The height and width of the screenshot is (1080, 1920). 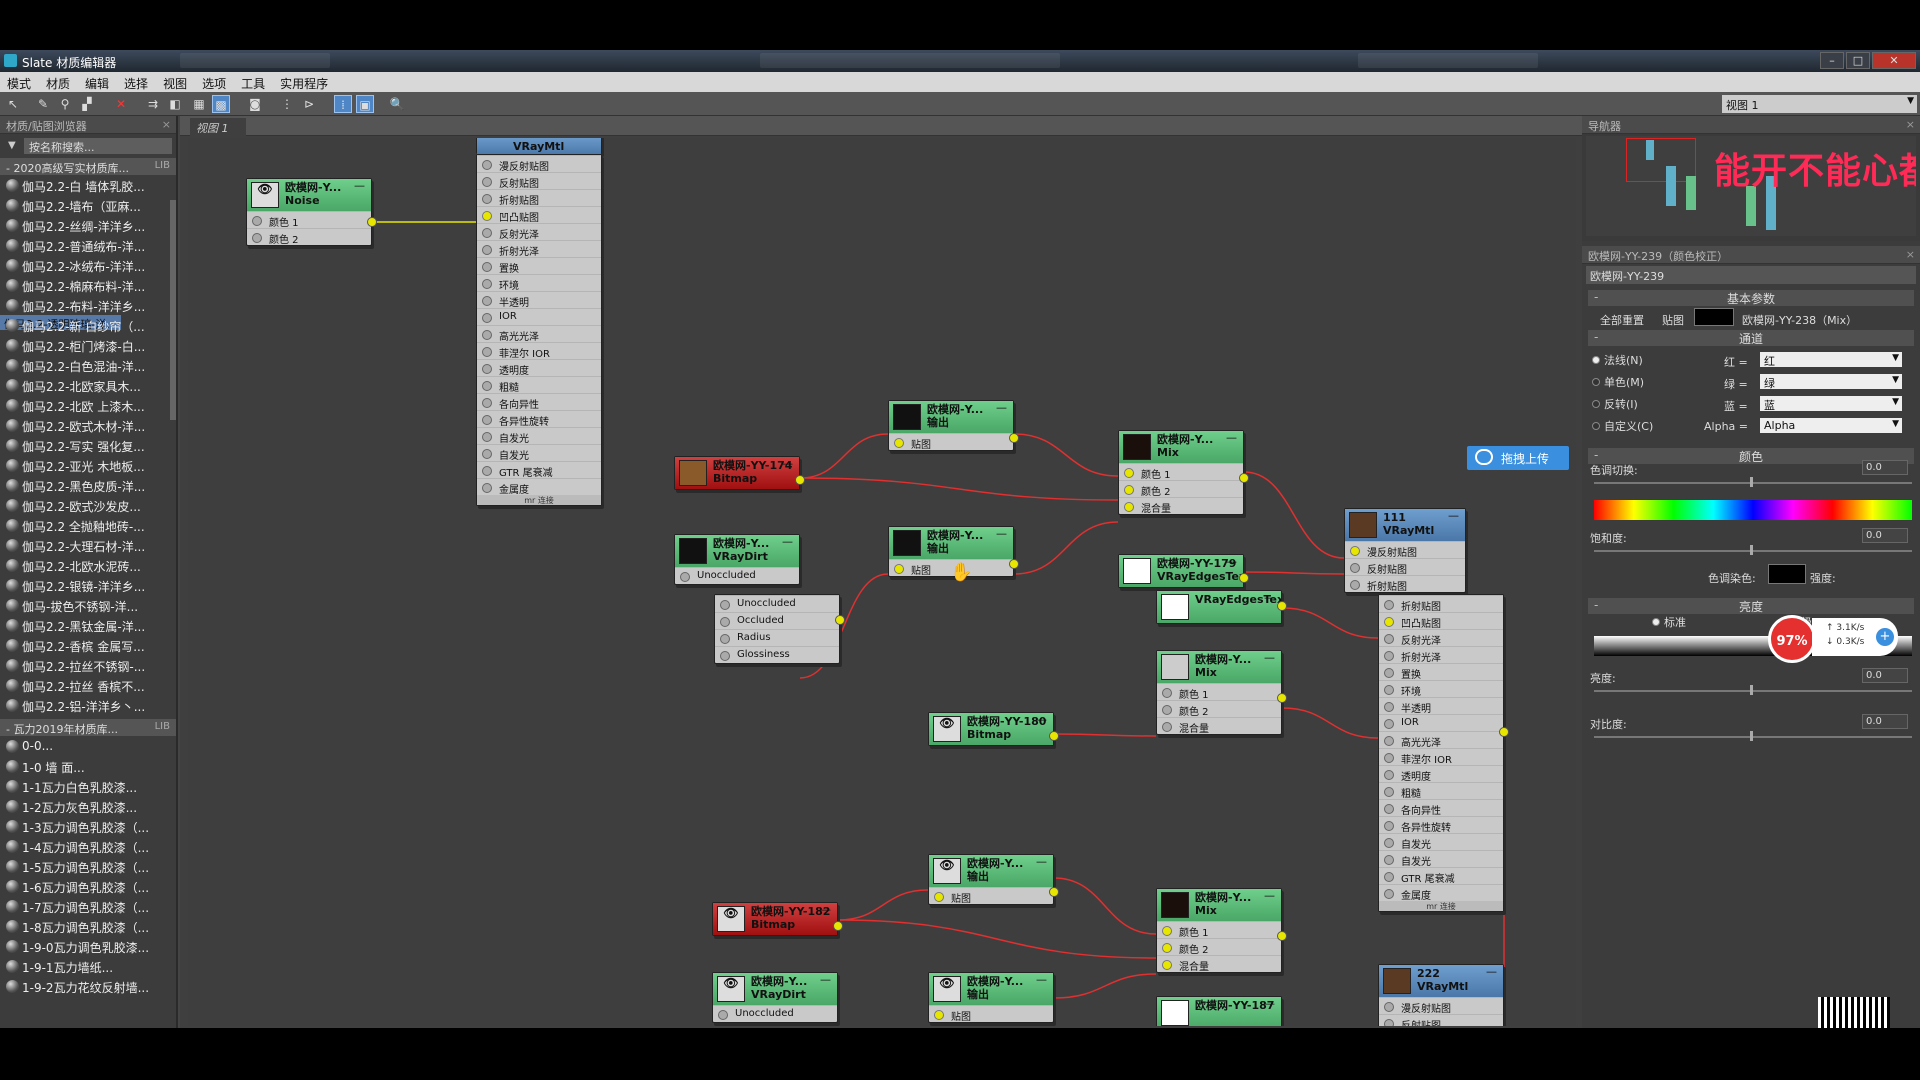 What do you see at coordinates (1183, 571) in the screenshot?
I see `material-node: 欧模网-YY-179 VRayEdgesTex —` at bounding box center [1183, 571].